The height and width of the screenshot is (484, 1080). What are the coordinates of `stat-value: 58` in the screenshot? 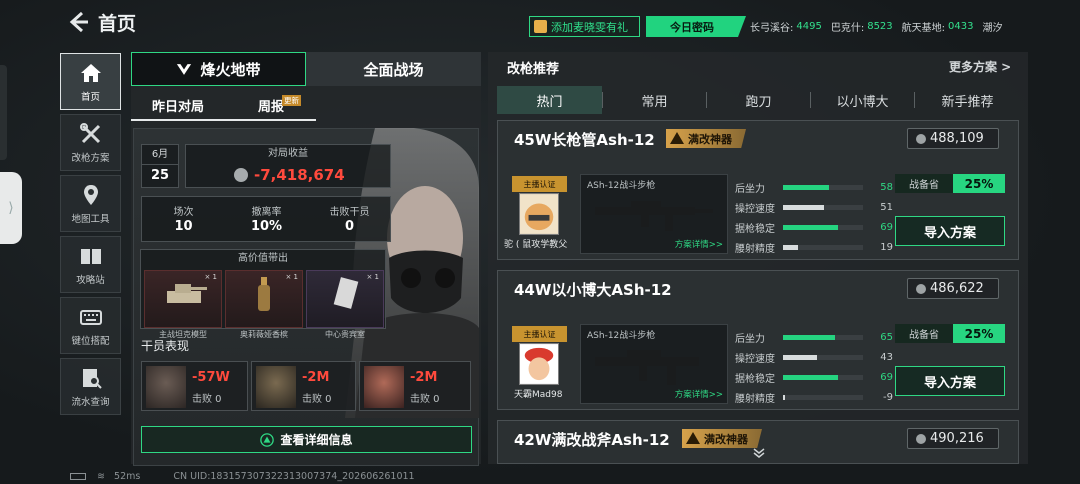 It's located at (886, 187).